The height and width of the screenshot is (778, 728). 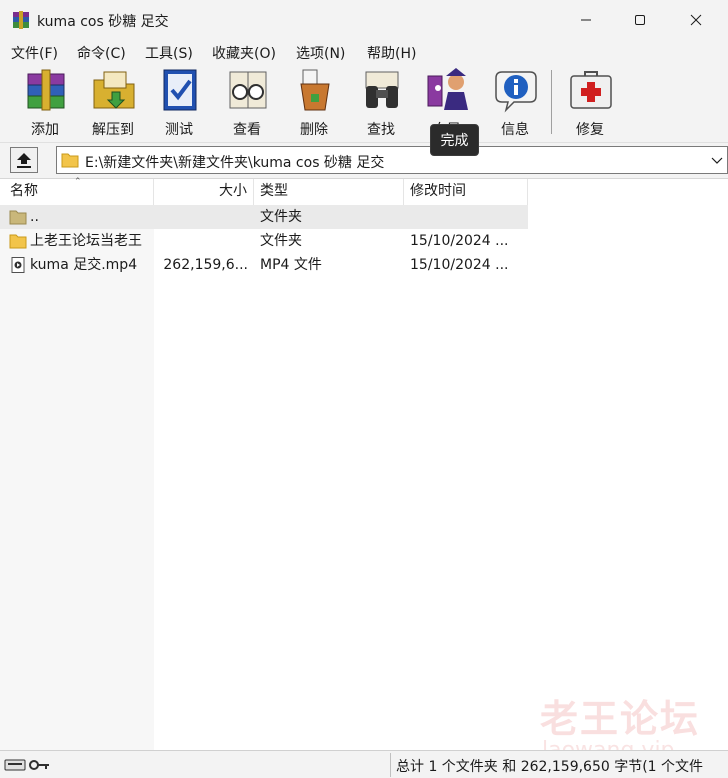 I want to click on info-button: 信息, so click(x=515, y=102).